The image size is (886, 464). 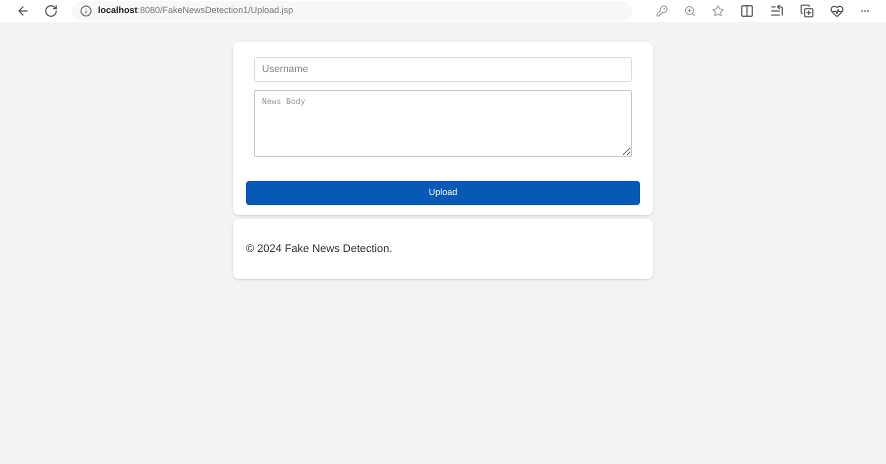 I want to click on upload-button: Upload, so click(x=443, y=193).